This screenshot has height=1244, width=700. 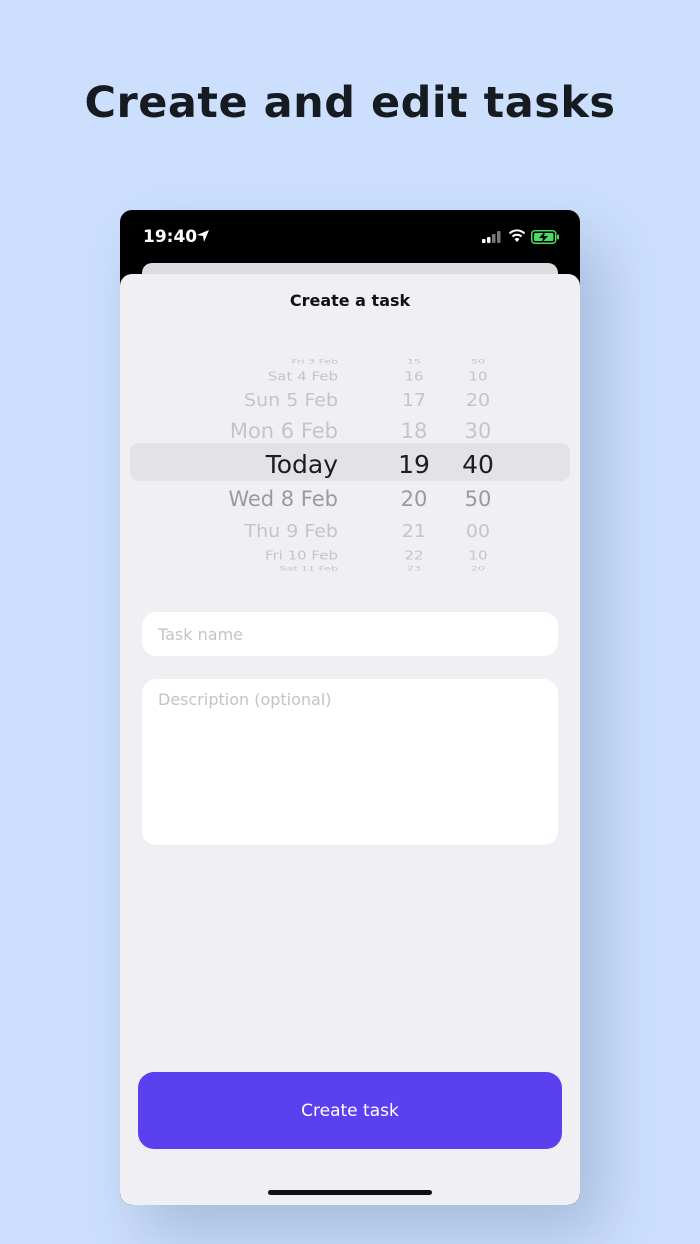 I want to click on picker-date-value: Sat 4 Feb, so click(x=302, y=376).